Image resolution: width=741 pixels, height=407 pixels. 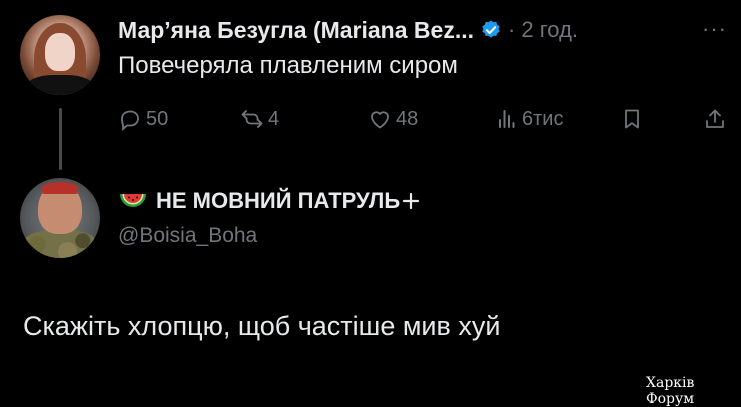 What do you see at coordinates (60, 218) in the screenshot?
I see `reply-author-avatar` at bounding box center [60, 218].